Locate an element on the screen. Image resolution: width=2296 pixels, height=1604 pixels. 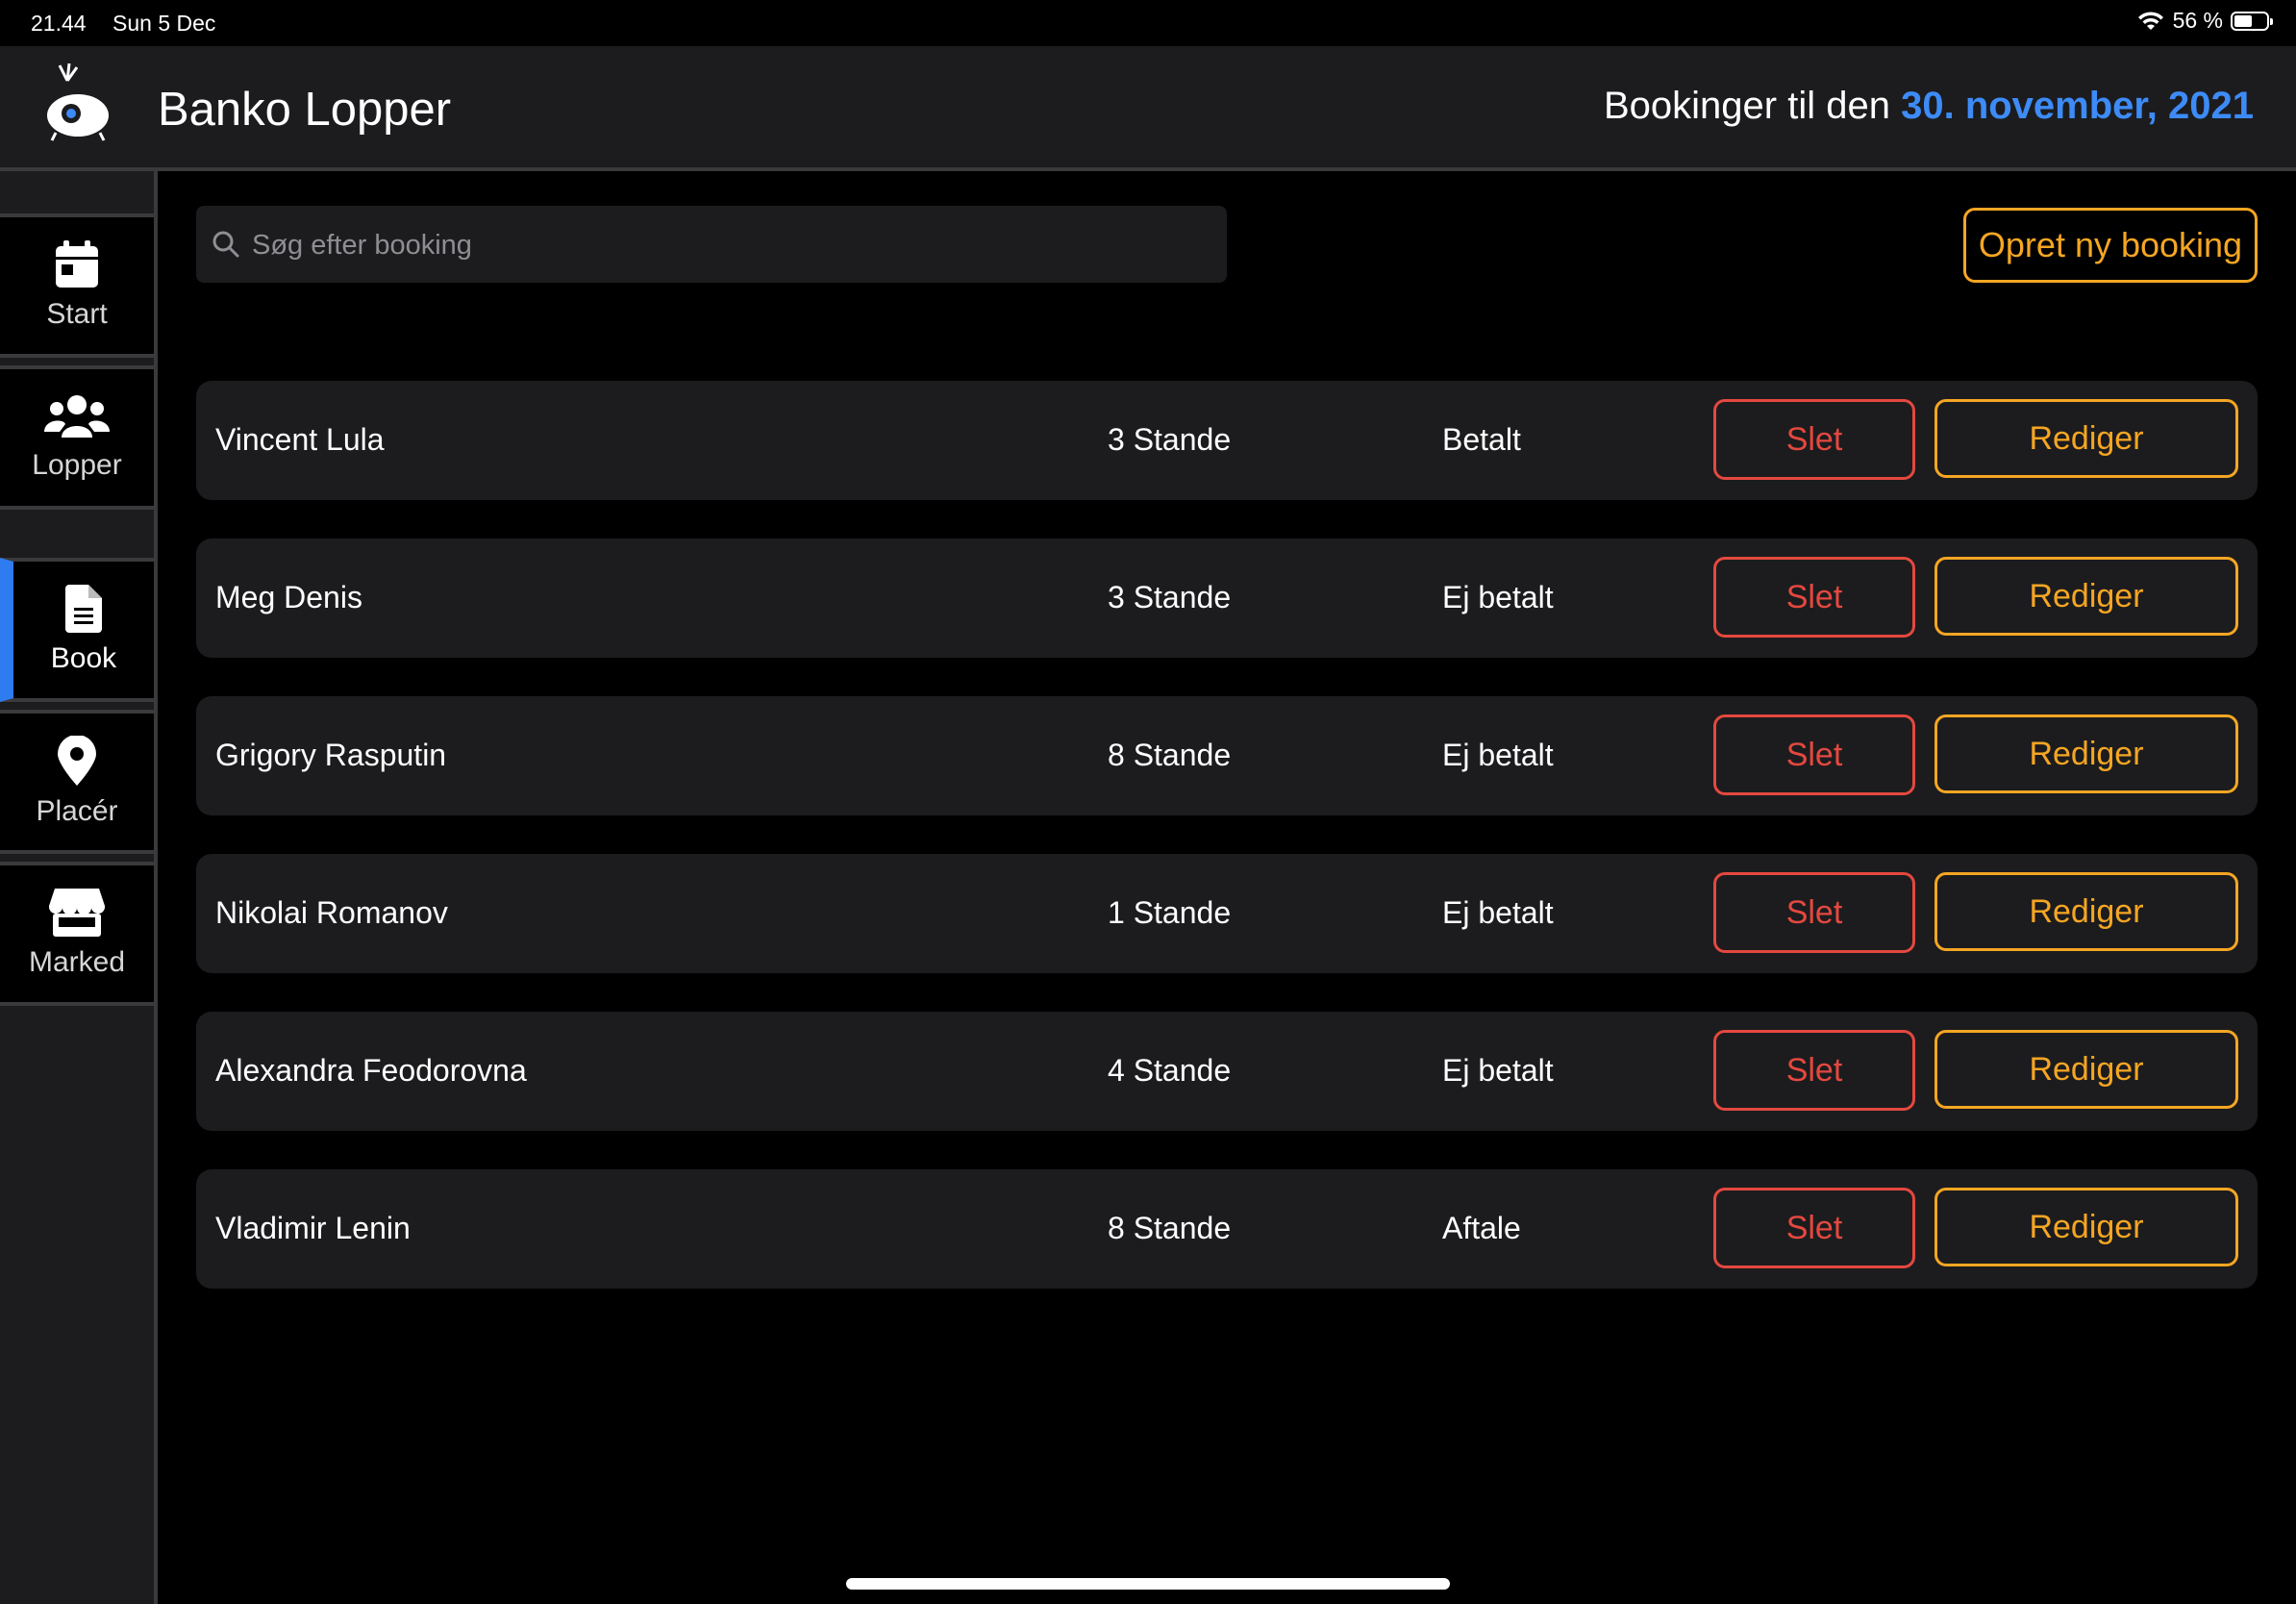
status-right: 56 % is located at coordinates (2204, 21).